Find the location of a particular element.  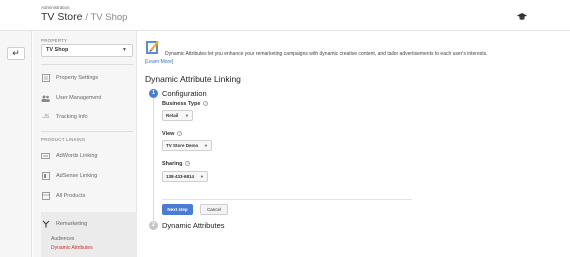

step-timeline is located at coordinates (153, 158).